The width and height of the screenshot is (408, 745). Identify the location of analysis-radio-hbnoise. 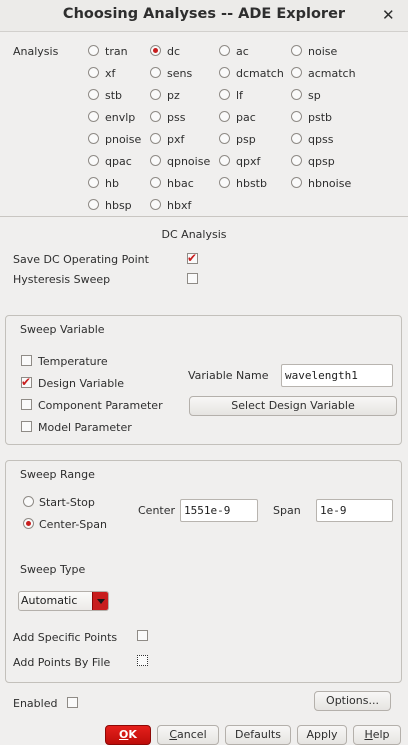
(296, 182).